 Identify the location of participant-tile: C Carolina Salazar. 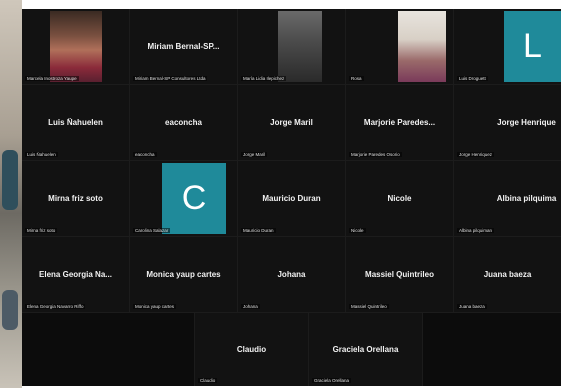
(183, 198).